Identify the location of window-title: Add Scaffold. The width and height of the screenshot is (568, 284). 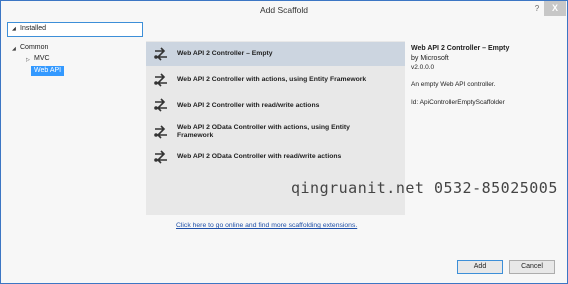
(284, 10).